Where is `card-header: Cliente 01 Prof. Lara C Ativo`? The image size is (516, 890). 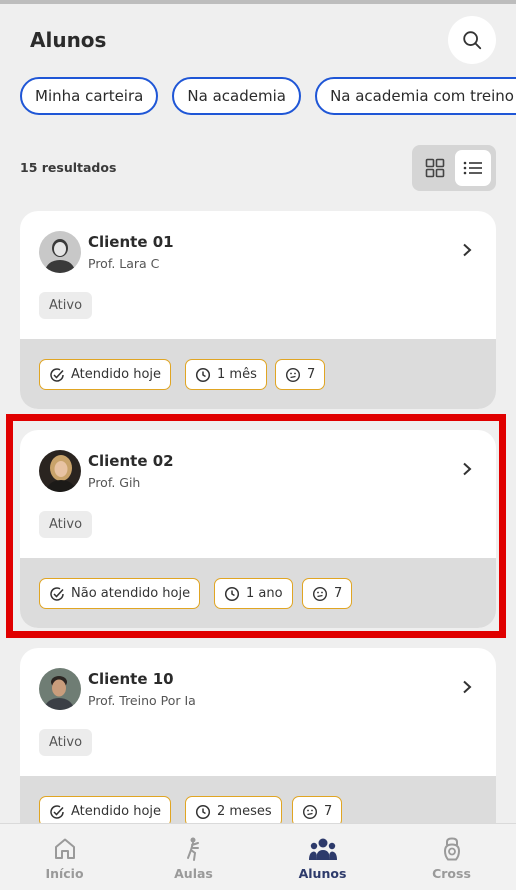 card-header: Cliente 01 Prof. Lara C Ativo is located at coordinates (258, 275).